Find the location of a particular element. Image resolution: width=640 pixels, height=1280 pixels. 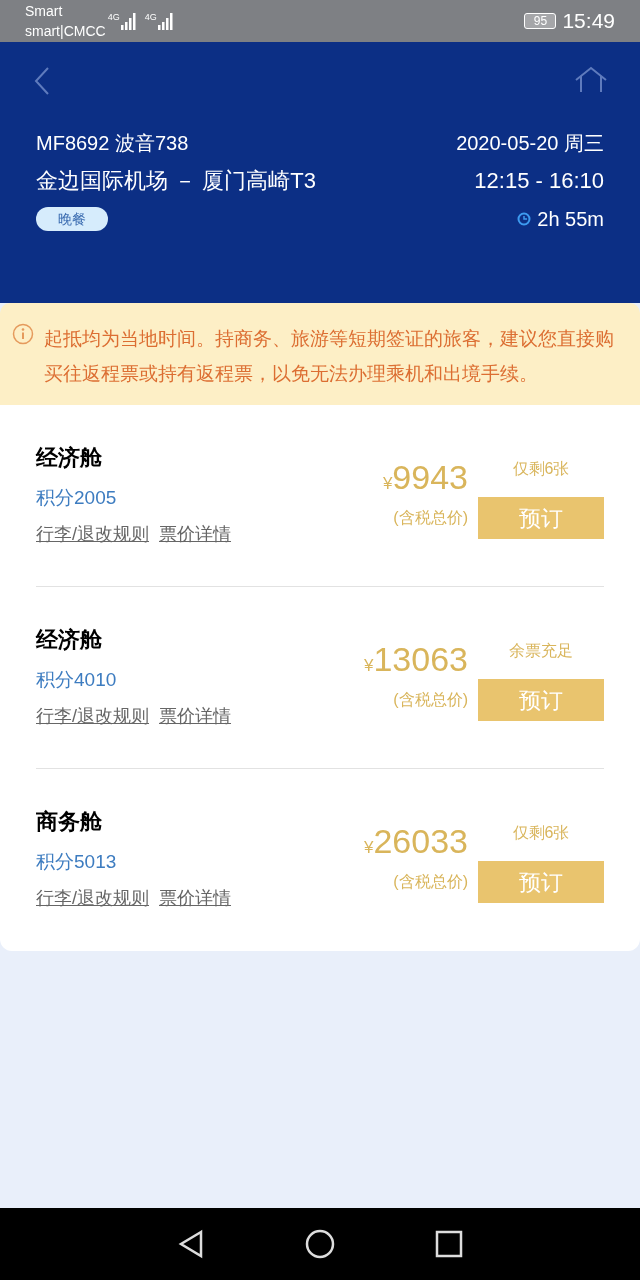

meal-tag: 晚餐 is located at coordinates (72, 219).